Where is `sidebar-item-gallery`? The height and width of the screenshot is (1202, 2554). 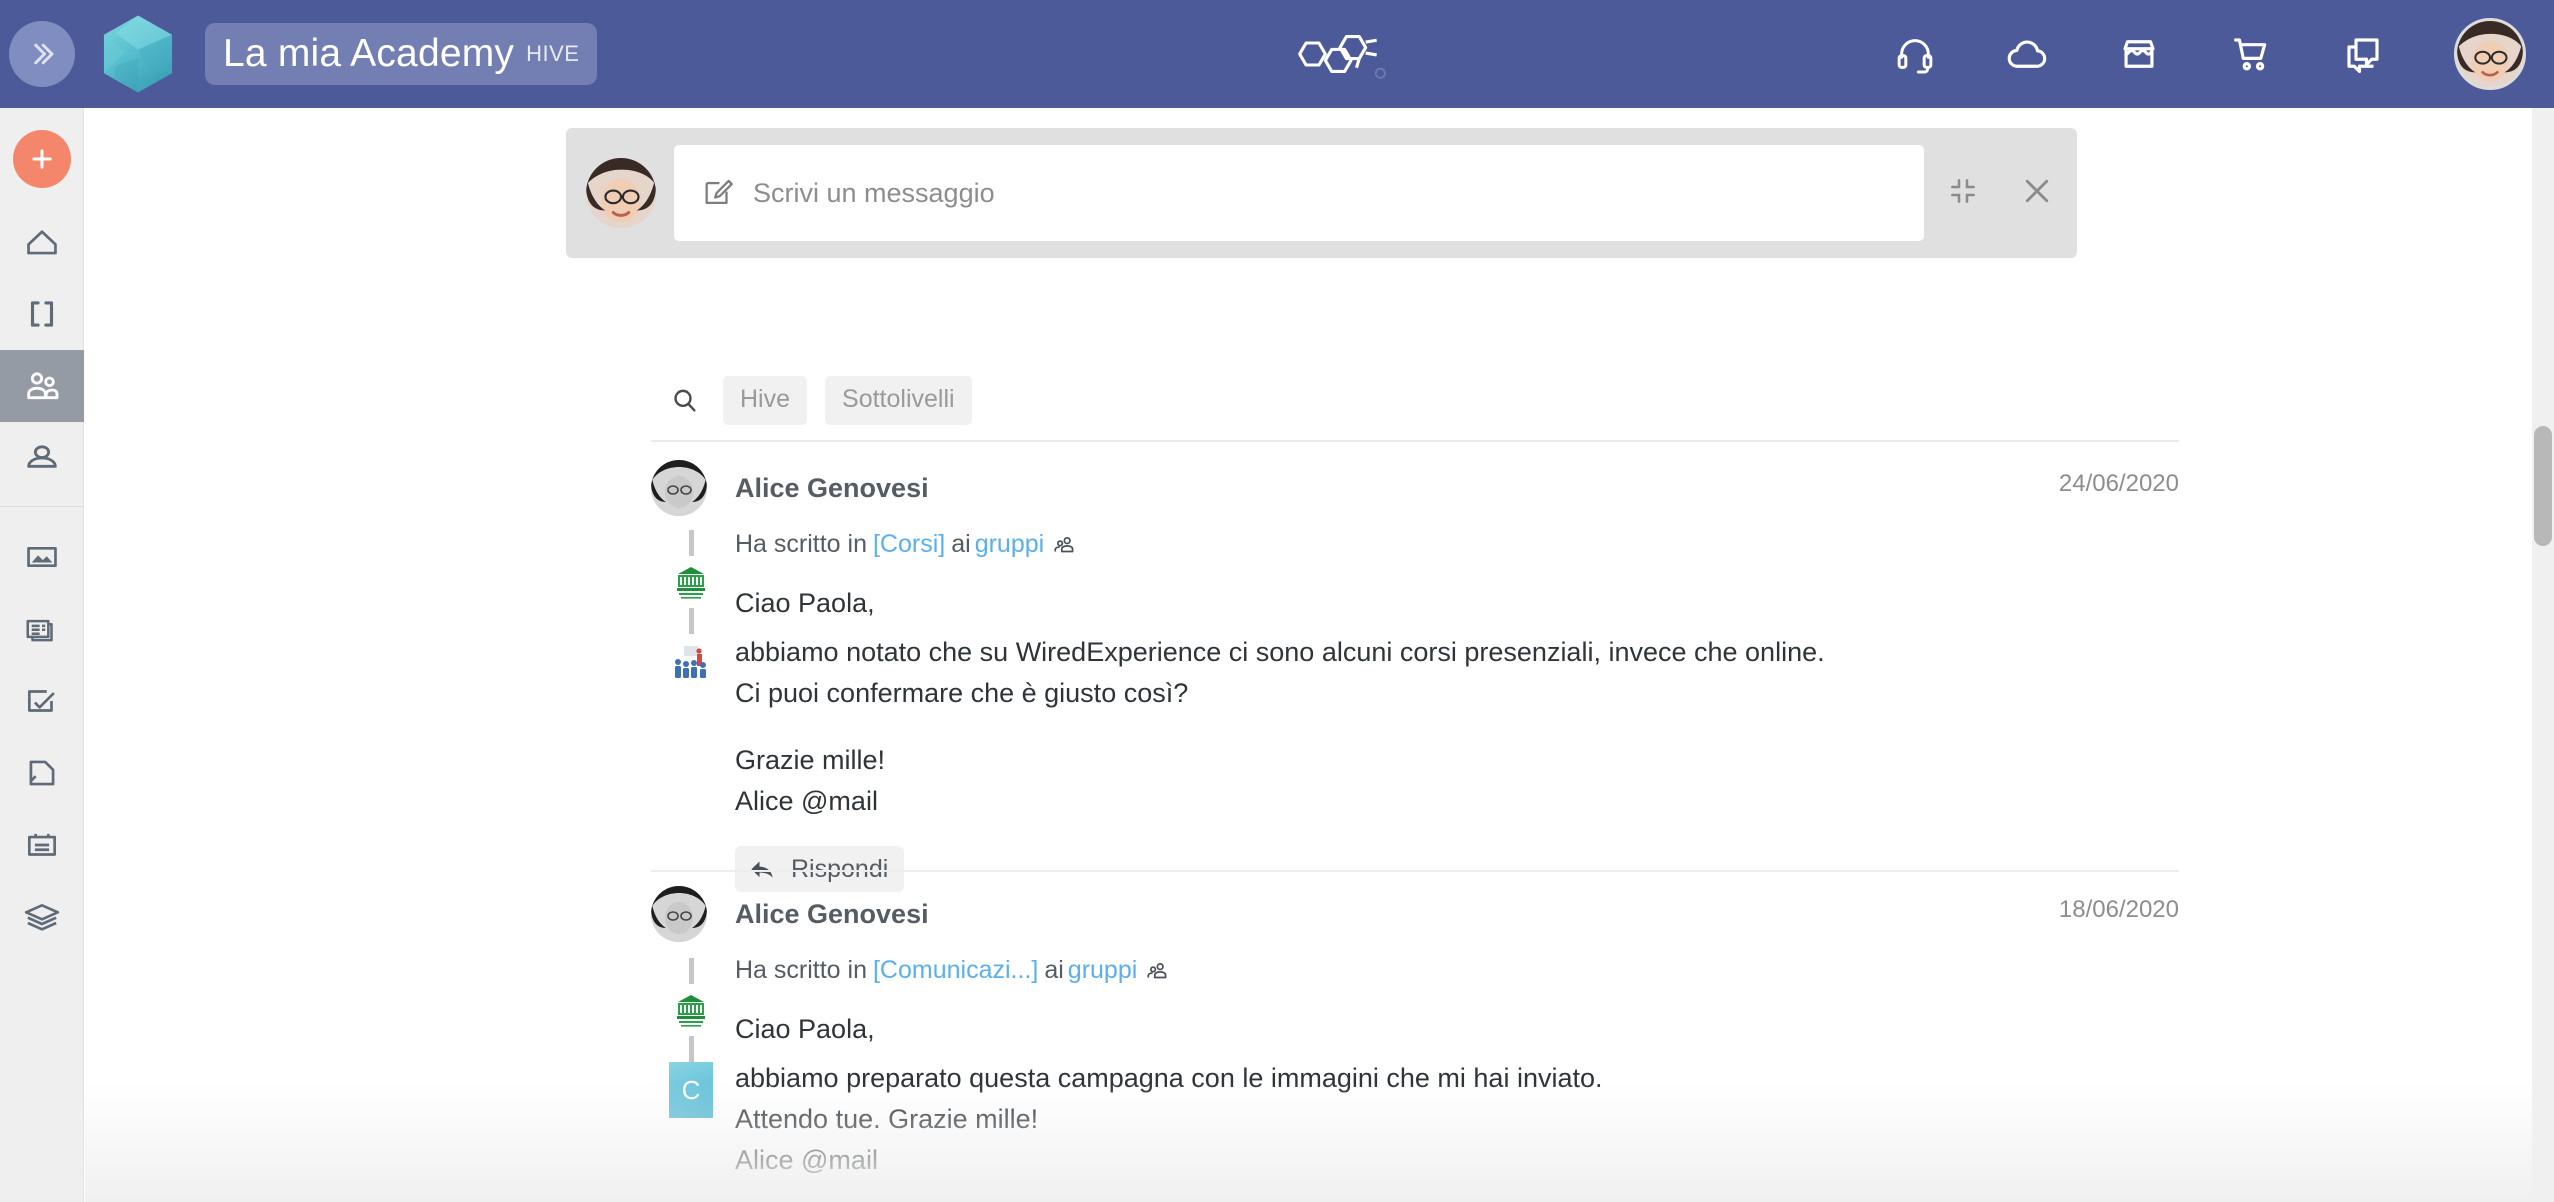
sidebar-item-gallery is located at coordinates (42, 557).